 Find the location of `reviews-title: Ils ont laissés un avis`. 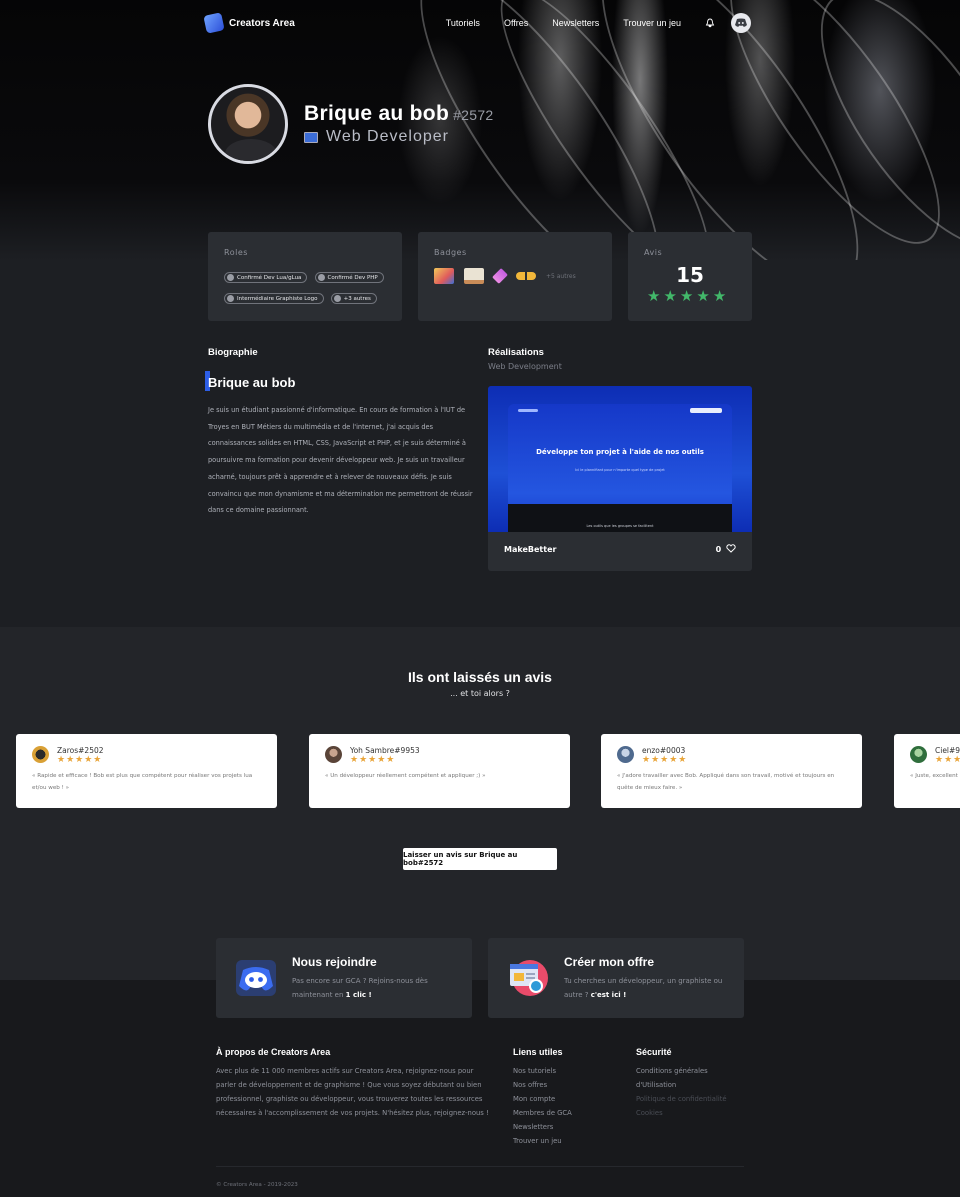

reviews-title: Ils ont laissés un avis is located at coordinates (480, 677).